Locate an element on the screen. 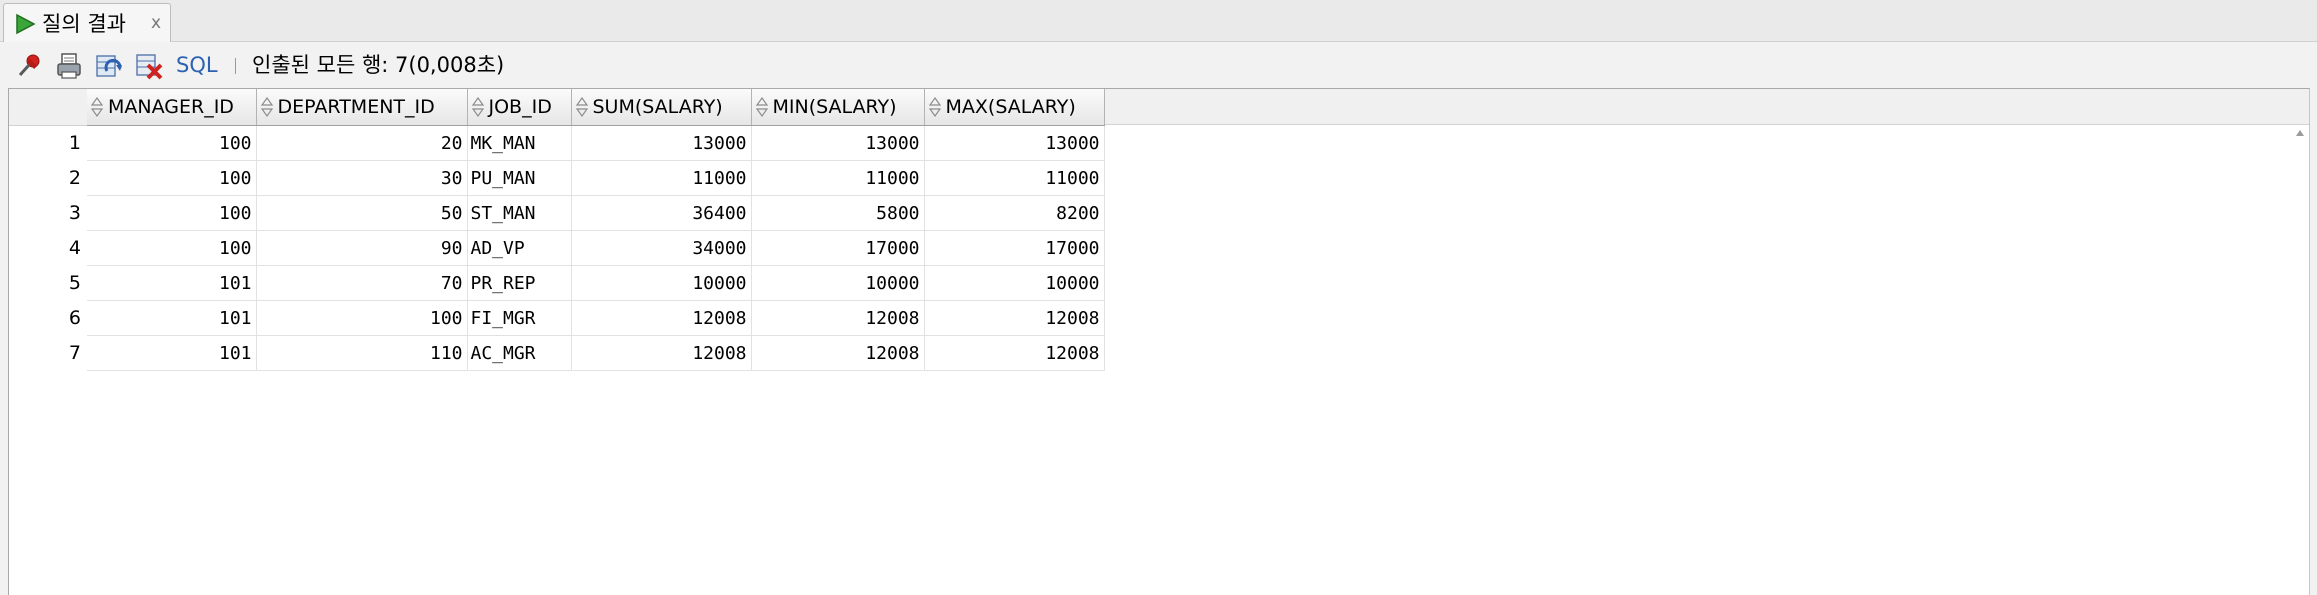 The height and width of the screenshot is (595, 2317). row-number: 3 is located at coordinates (48, 213).